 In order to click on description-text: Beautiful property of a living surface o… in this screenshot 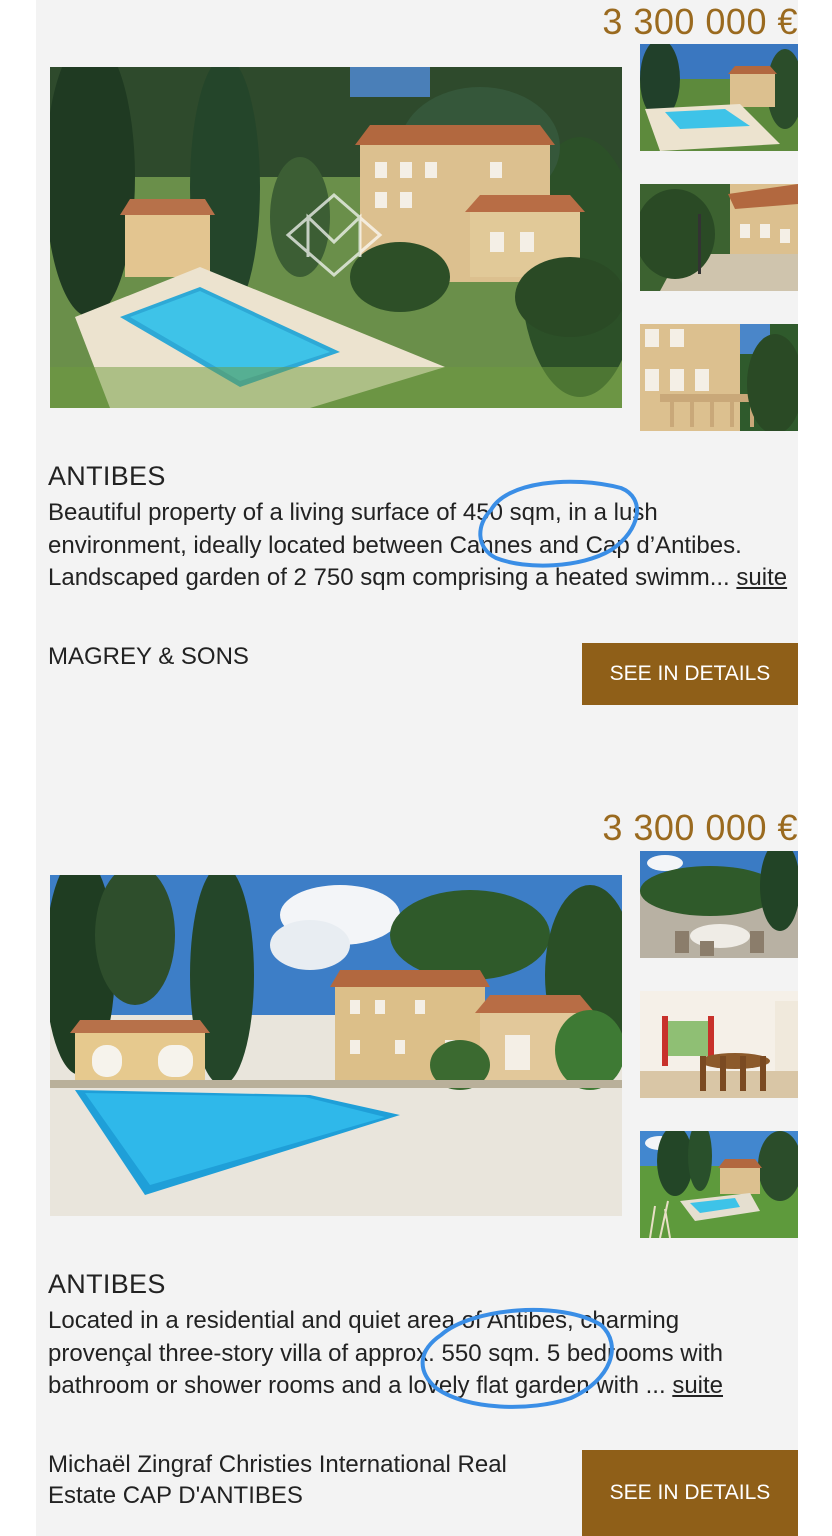, I will do `click(395, 545)`.